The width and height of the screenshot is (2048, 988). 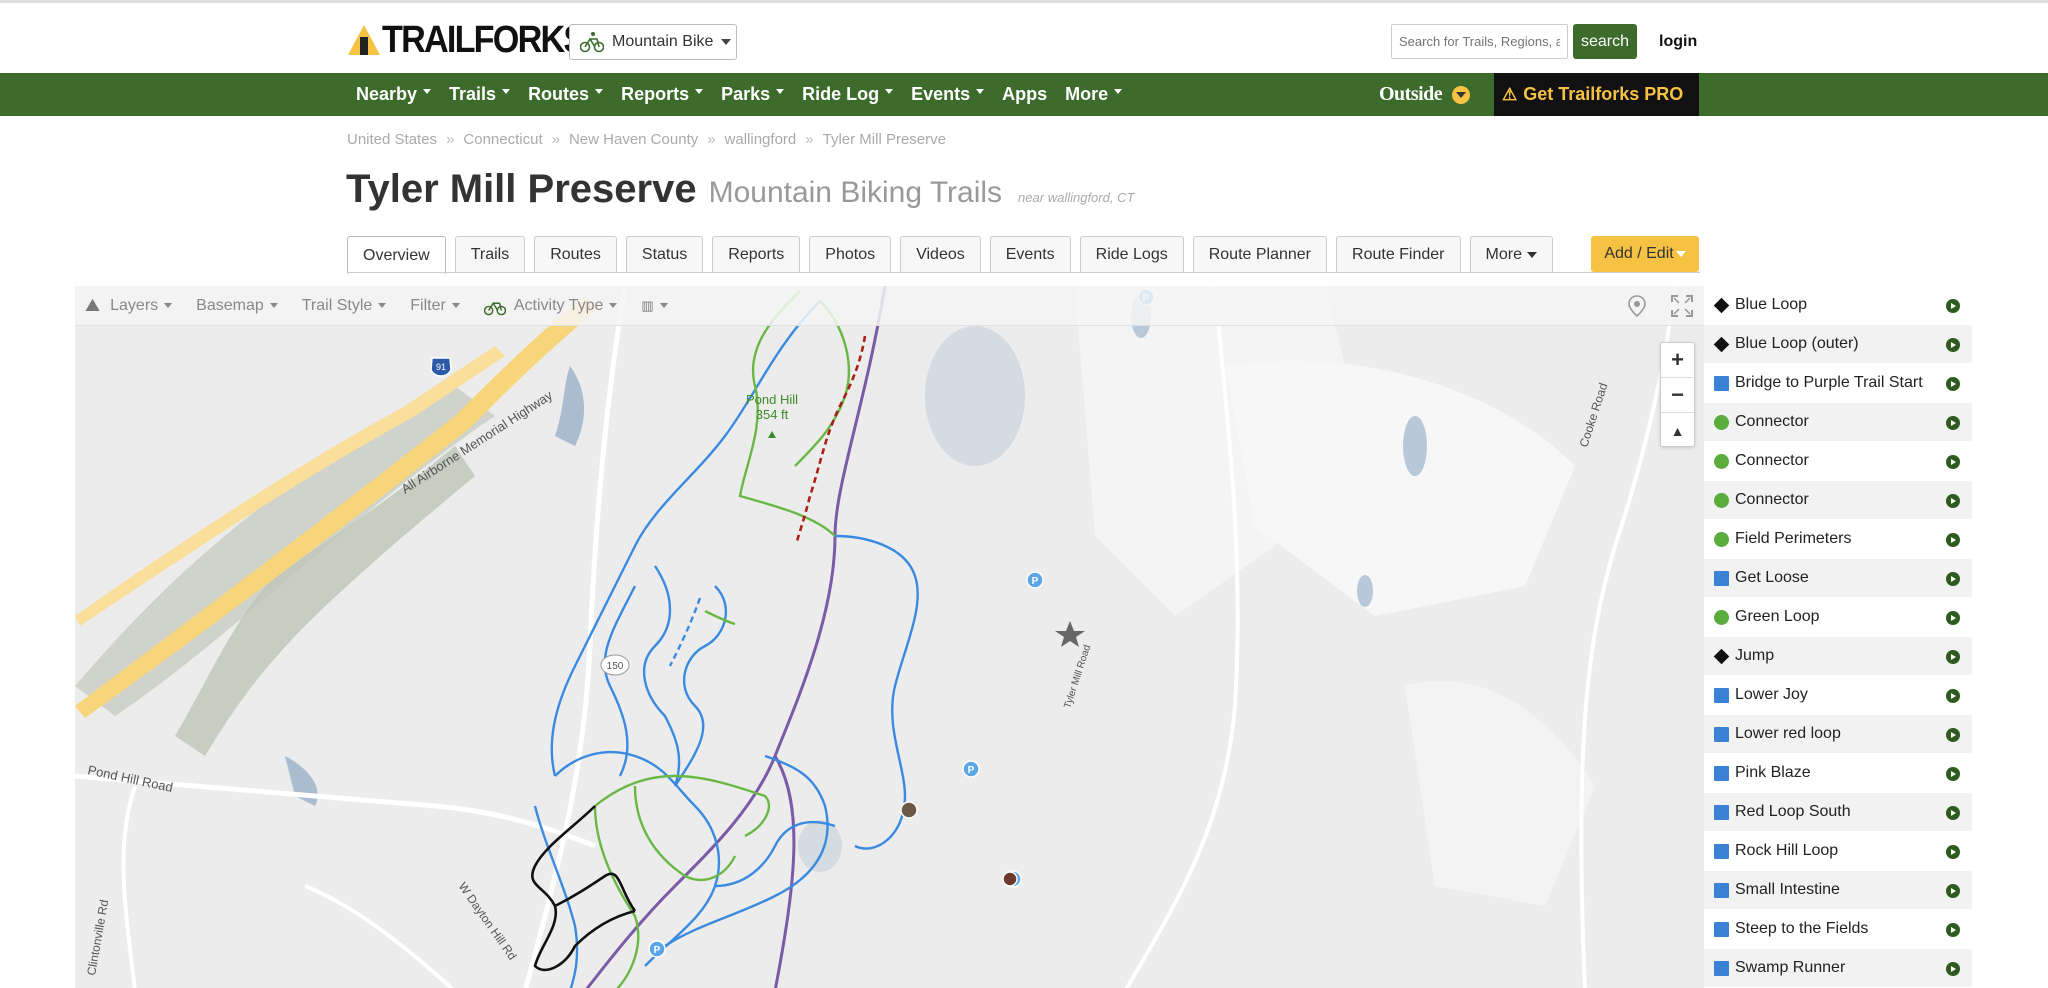 What do you see at coordinates (394, 94) in the screenshot?
I see `nav-nearby: Nearby` at bounding box center [394, 94].